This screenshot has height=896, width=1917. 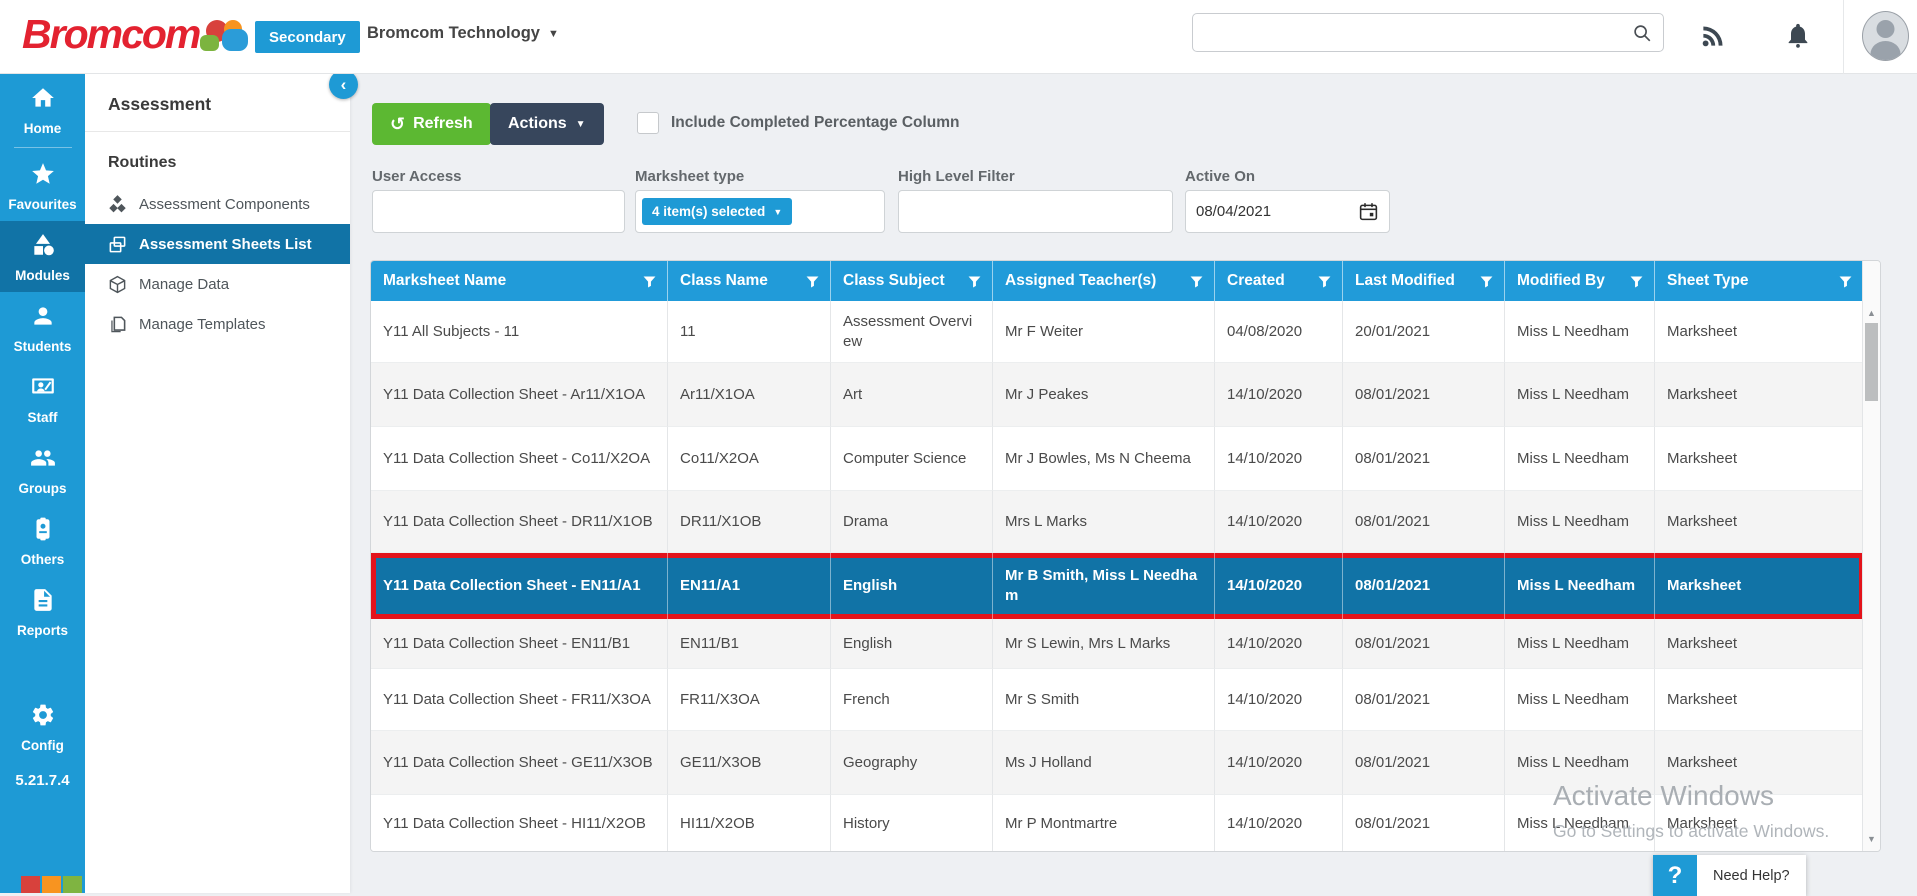 What do you see at coordinates (749, 823) in the screenshot?
I see `table-cell-class_name: HI11/X2OB` at bounding box center [749, 823].